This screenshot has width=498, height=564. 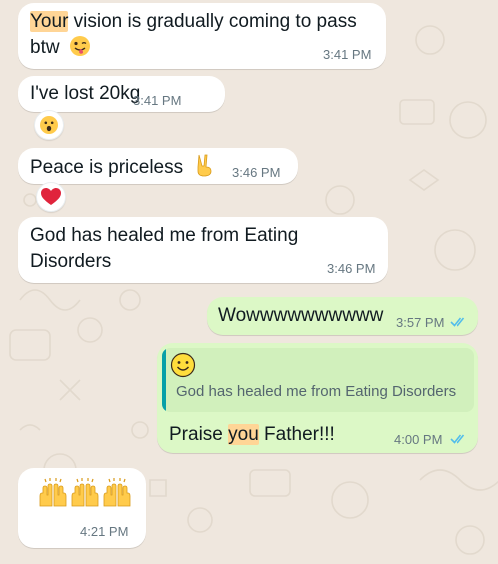 I want to click on message-timestamp: 4:00 PM, so click(x=418, y=439).